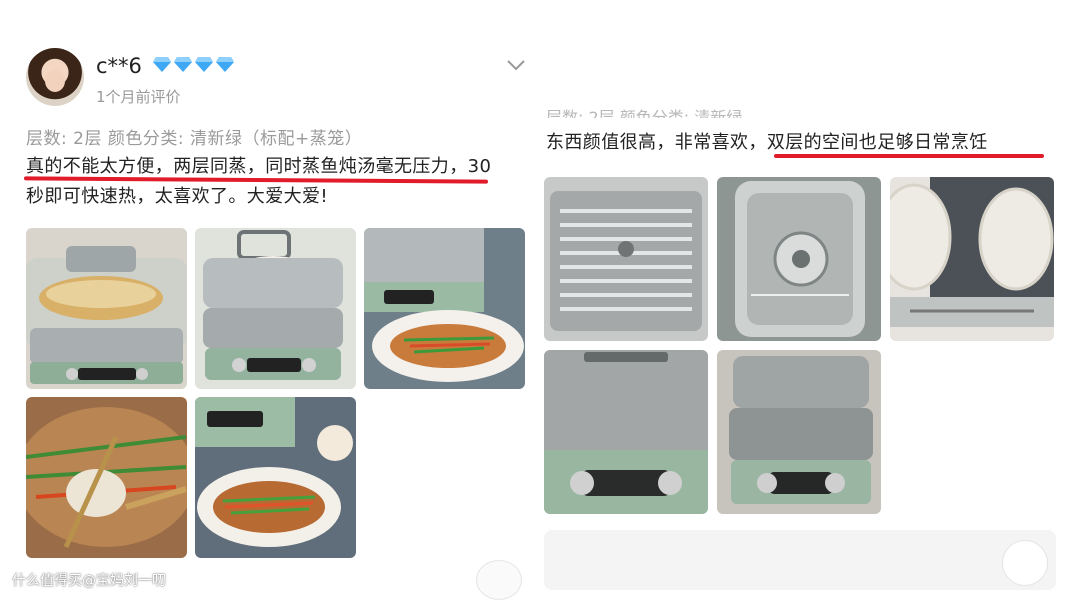 This screenshot has height=605, width=1080. Describe the element at coordinates (877, 142) in the screenshot. I see `review-highlight-right: 双层的空间也足够日常烹饪` at that location.